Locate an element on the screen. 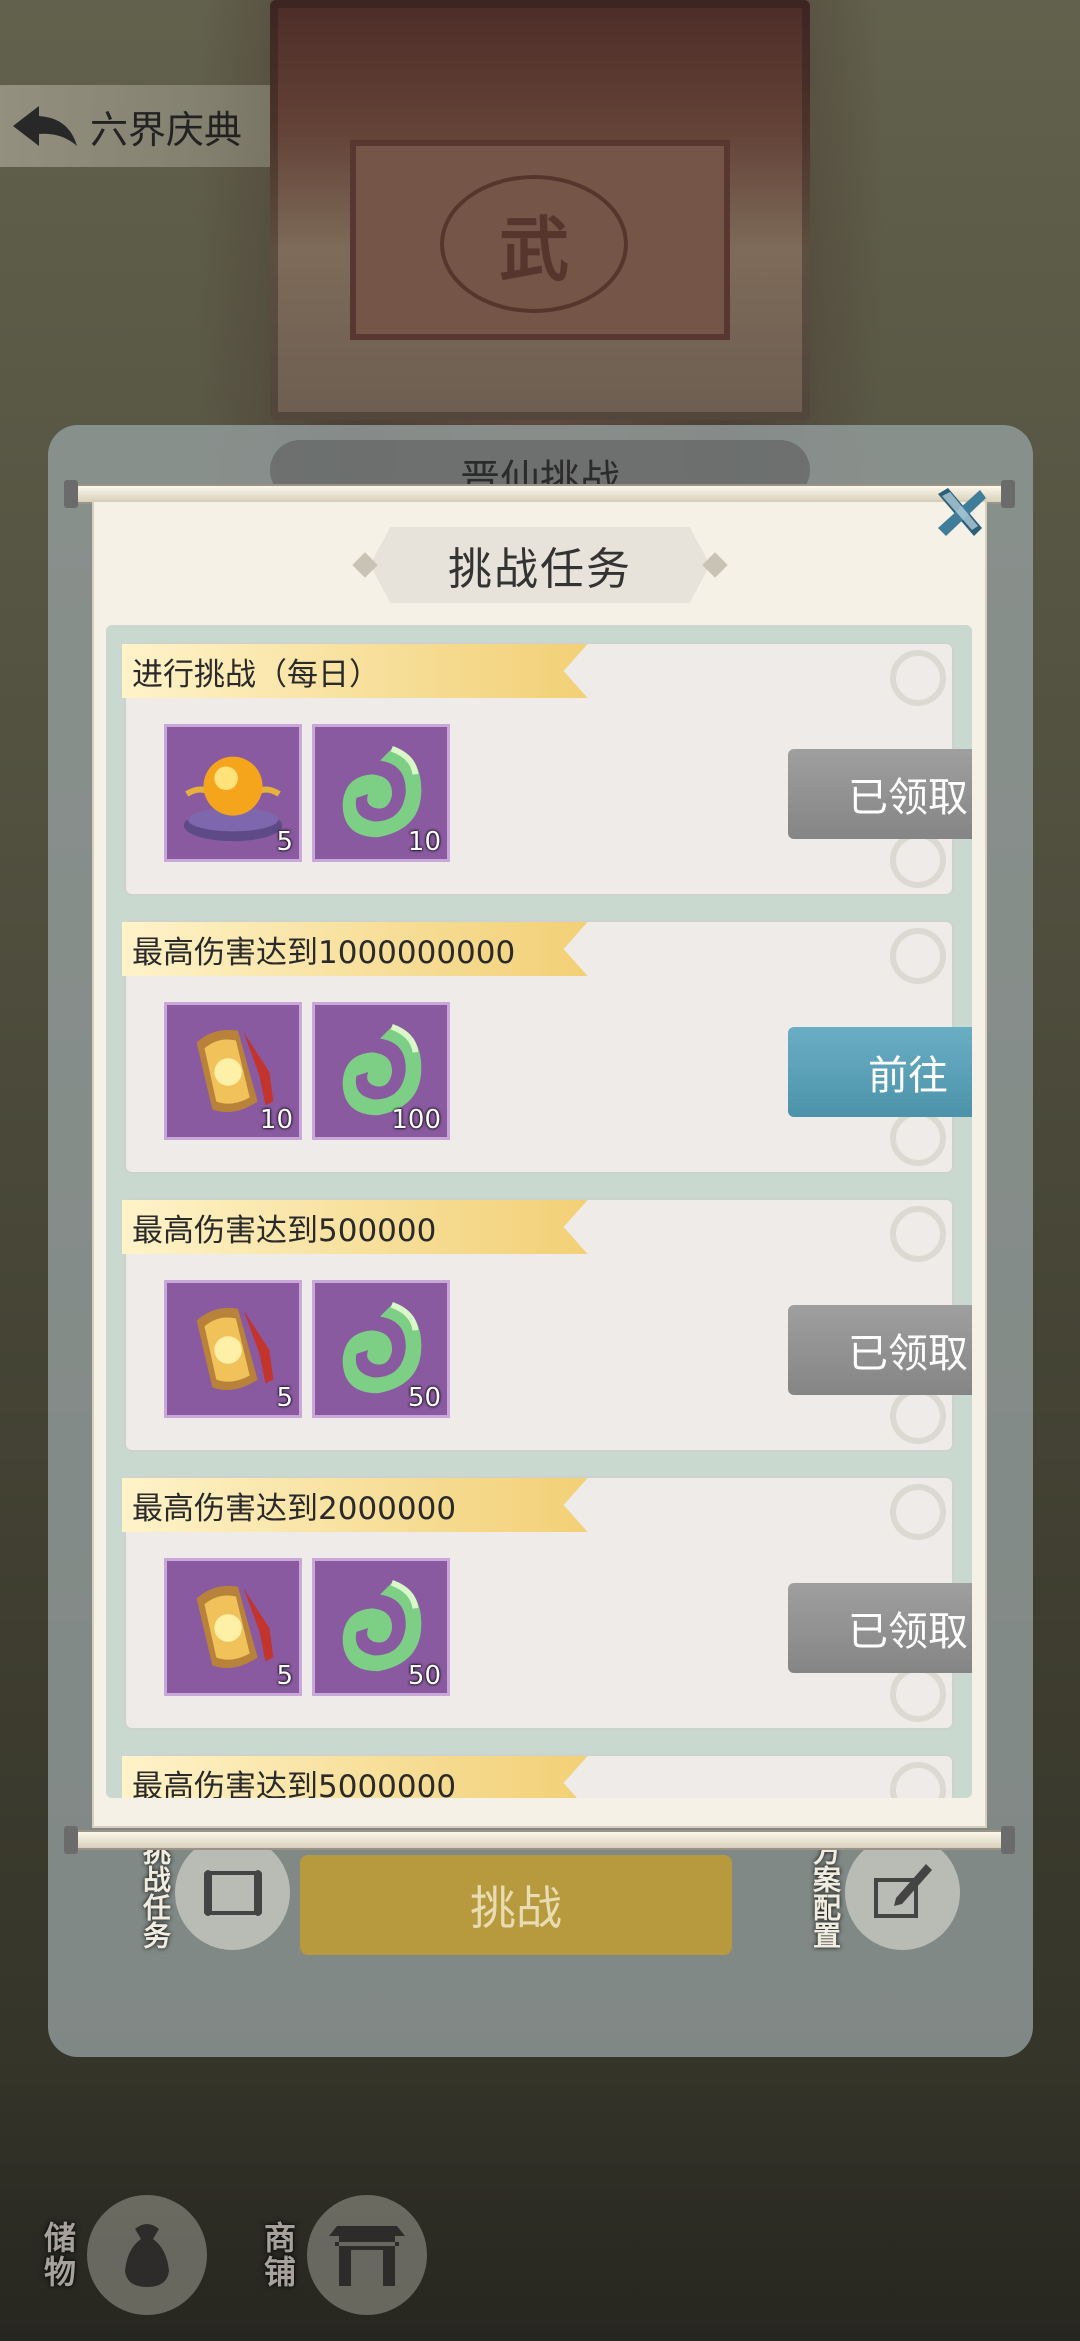 The image size is (1080, 2341). reward-qty: 100 is located at coordinates (416, 1120).